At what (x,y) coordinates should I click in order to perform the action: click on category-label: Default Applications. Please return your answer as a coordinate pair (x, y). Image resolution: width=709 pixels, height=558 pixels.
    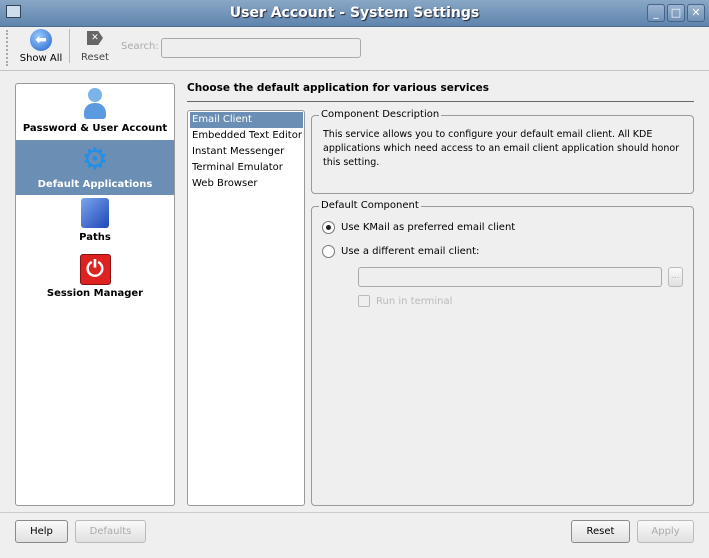
    Looking at the image, I should click on (95, 184).